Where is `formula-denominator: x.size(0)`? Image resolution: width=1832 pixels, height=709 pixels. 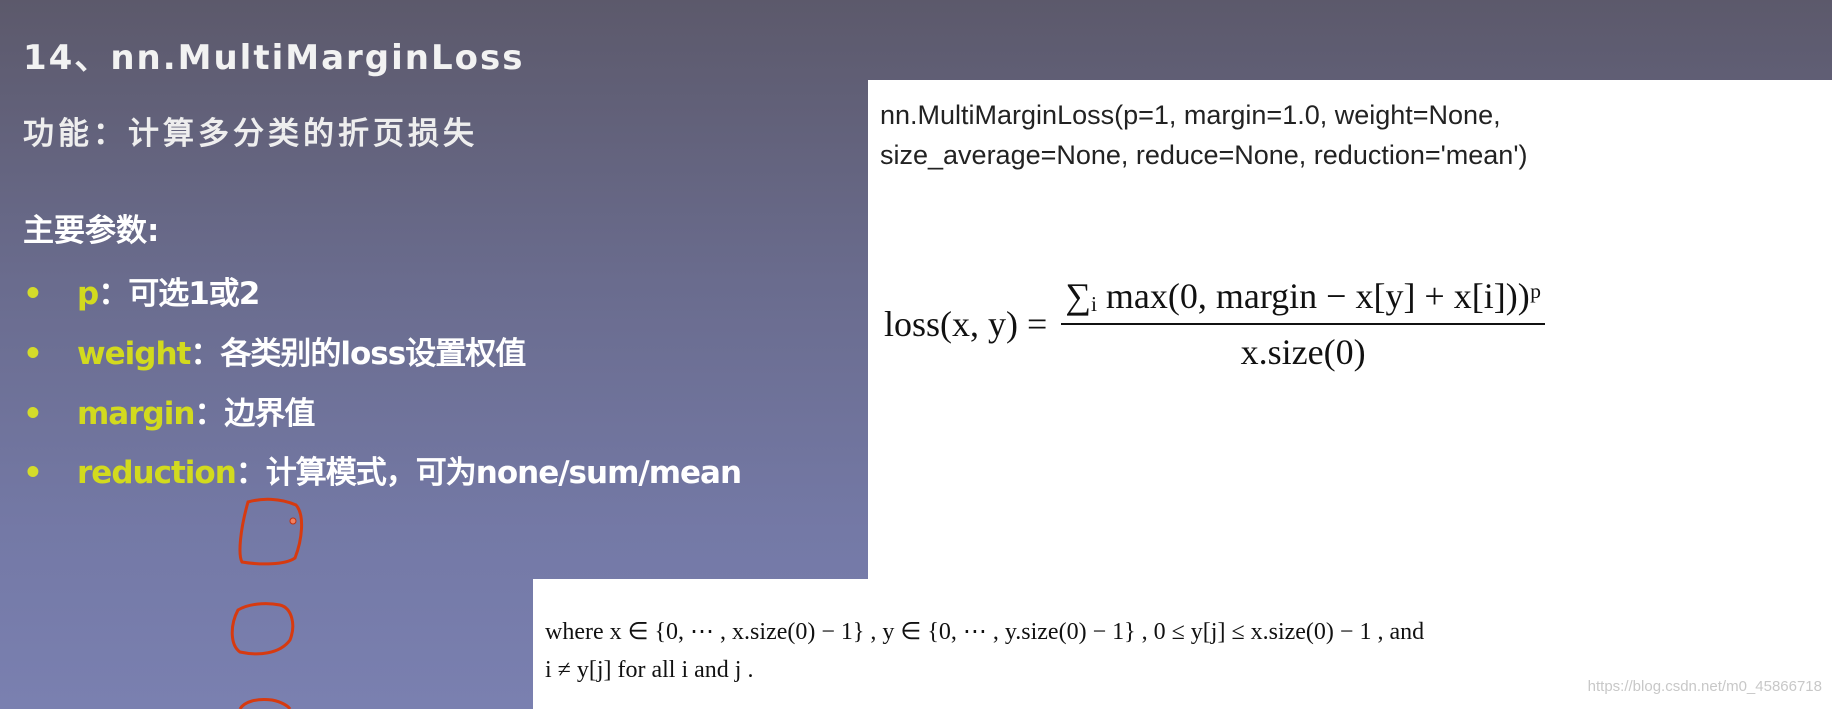
formula-denominator: x.size(0) is located at coordinates (1303, 352).